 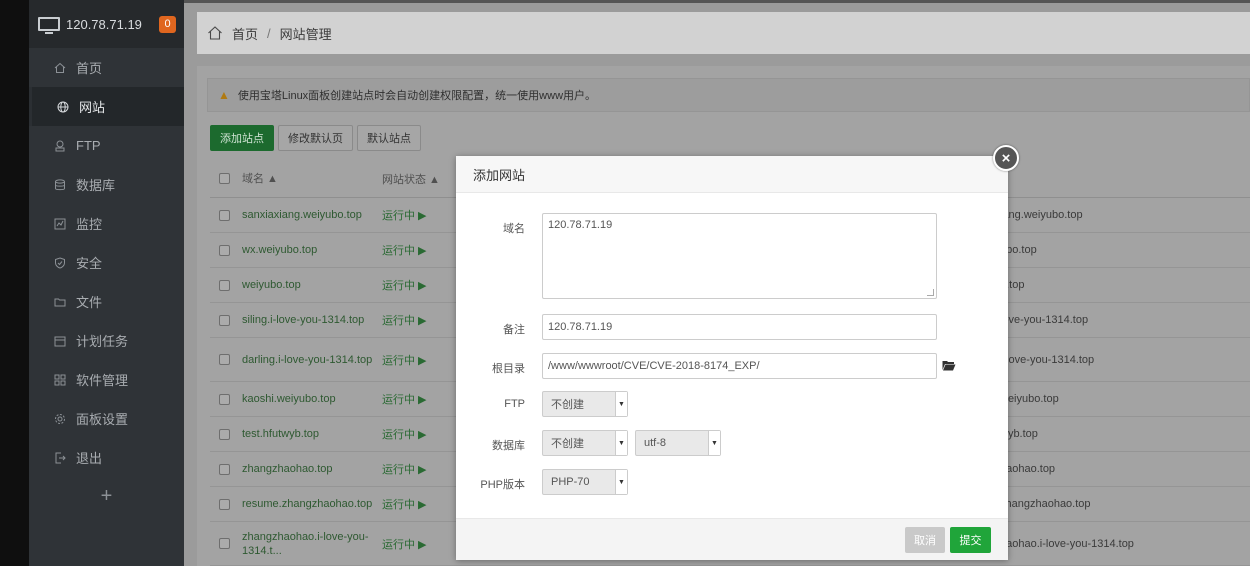 What do you see at coordinates (312, 285) in the screenshot?
I see `site-domain-link: weiyubo.top` at bounding box center [312, 285].